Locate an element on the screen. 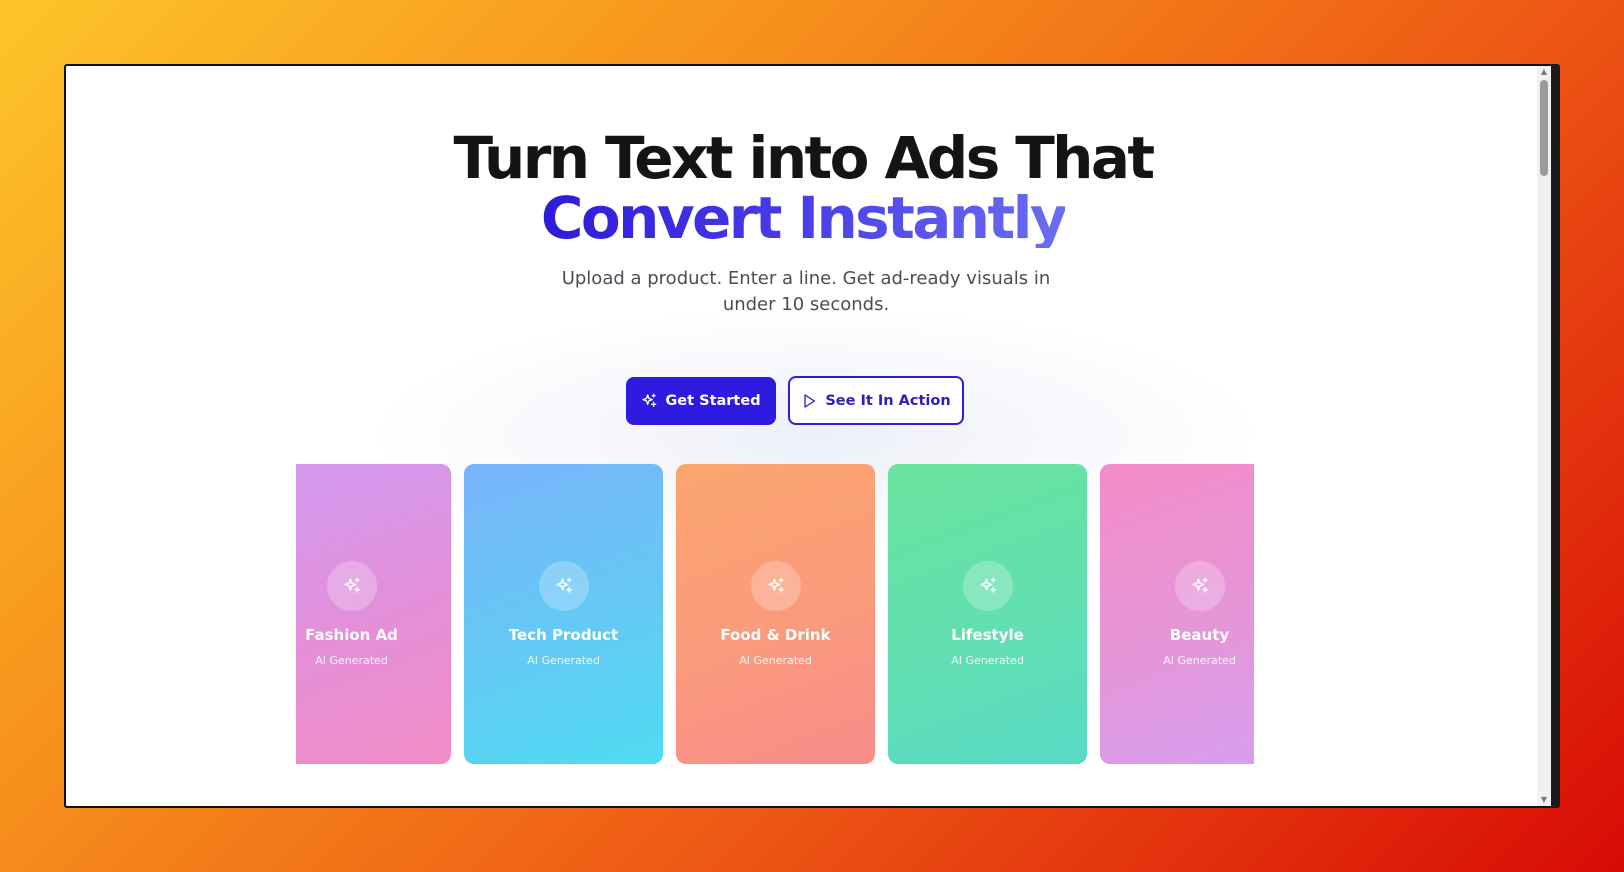 Image resolution: width=1624 pixels, height=872 pixels. card-title: Fashion Ad is located at coordinates (351, 635).